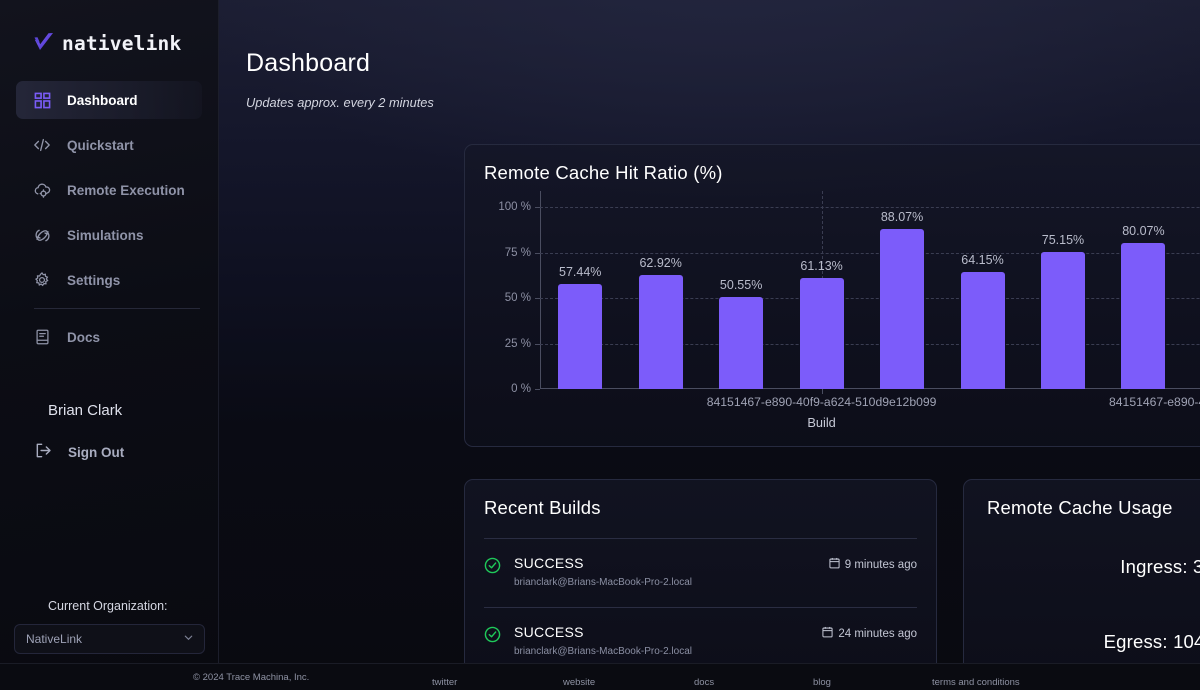 The width and height of the screenshot is (1200, 690). Describe the element at coordinates (54, 639) in the screenshot. I see `organization-value: NativeLink` at that location.